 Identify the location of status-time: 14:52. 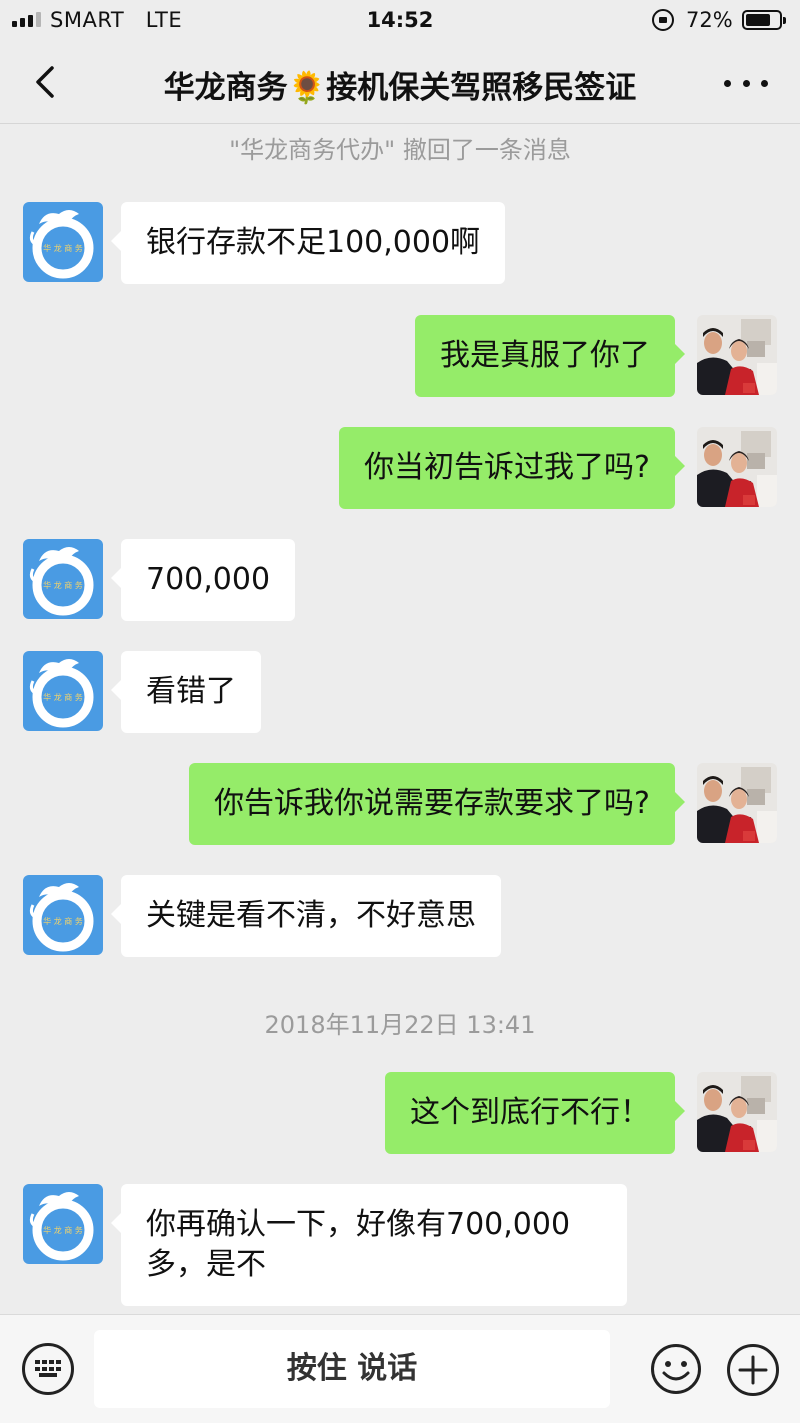
(400, 20).